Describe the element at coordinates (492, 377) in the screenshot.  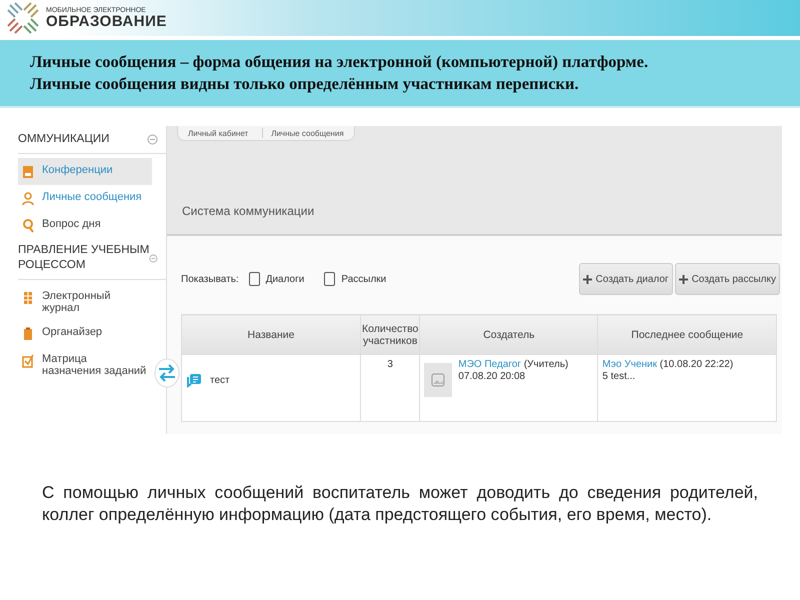
I see `timestamp: 07.08.20 20:08` at that location.